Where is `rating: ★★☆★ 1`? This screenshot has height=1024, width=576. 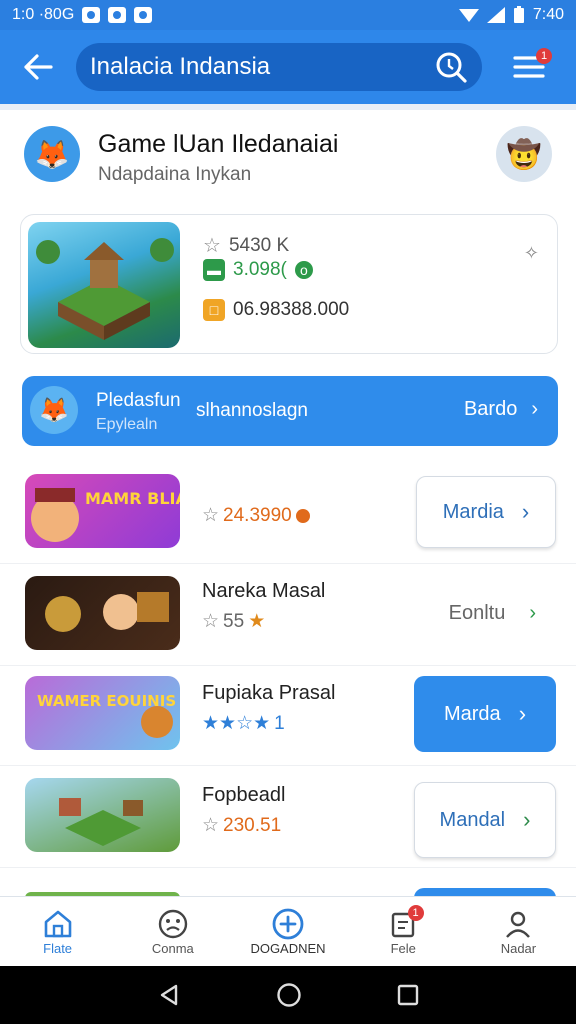
rating: ★★☆★ 1 is located at coordinates (243, 723).